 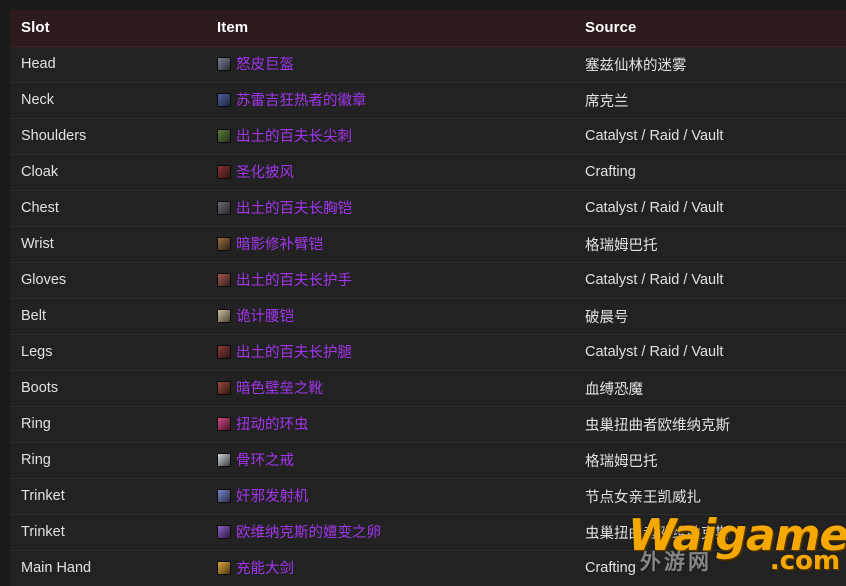 What do you see at coordinates (272, 425) in the screenshot?
I see `item-name: 扭动的环虫` at bounding box center [272, 425].